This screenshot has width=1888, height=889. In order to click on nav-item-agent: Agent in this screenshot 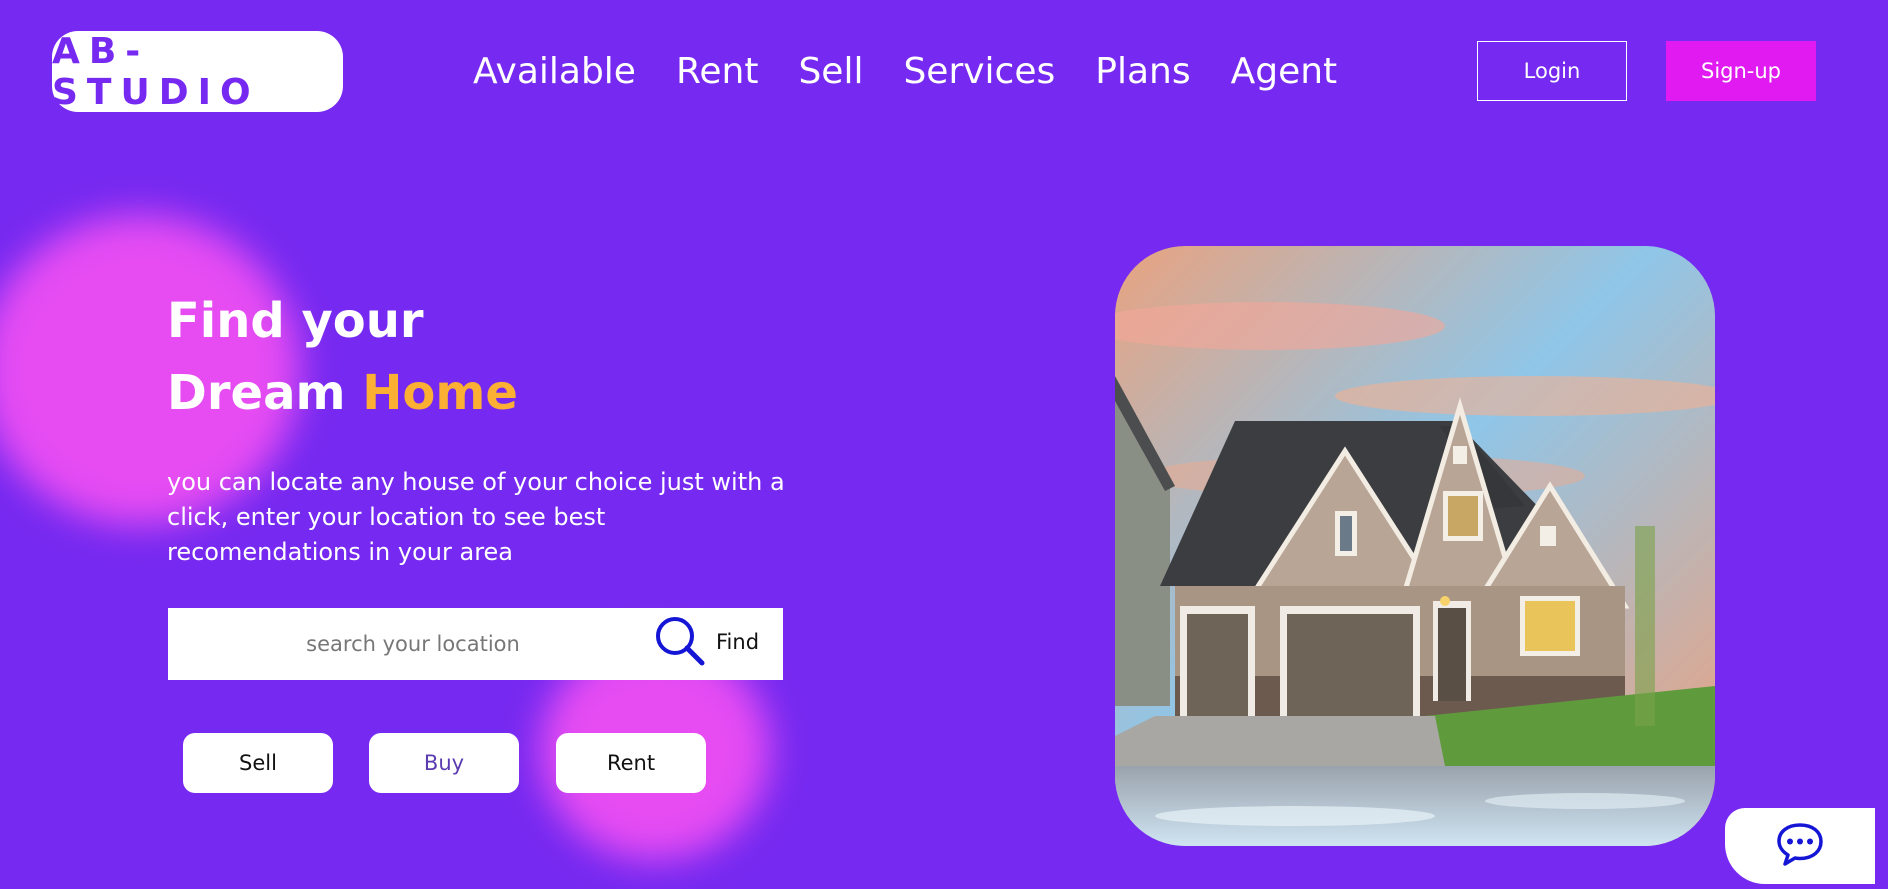, I will do `click(1284, 71)`.